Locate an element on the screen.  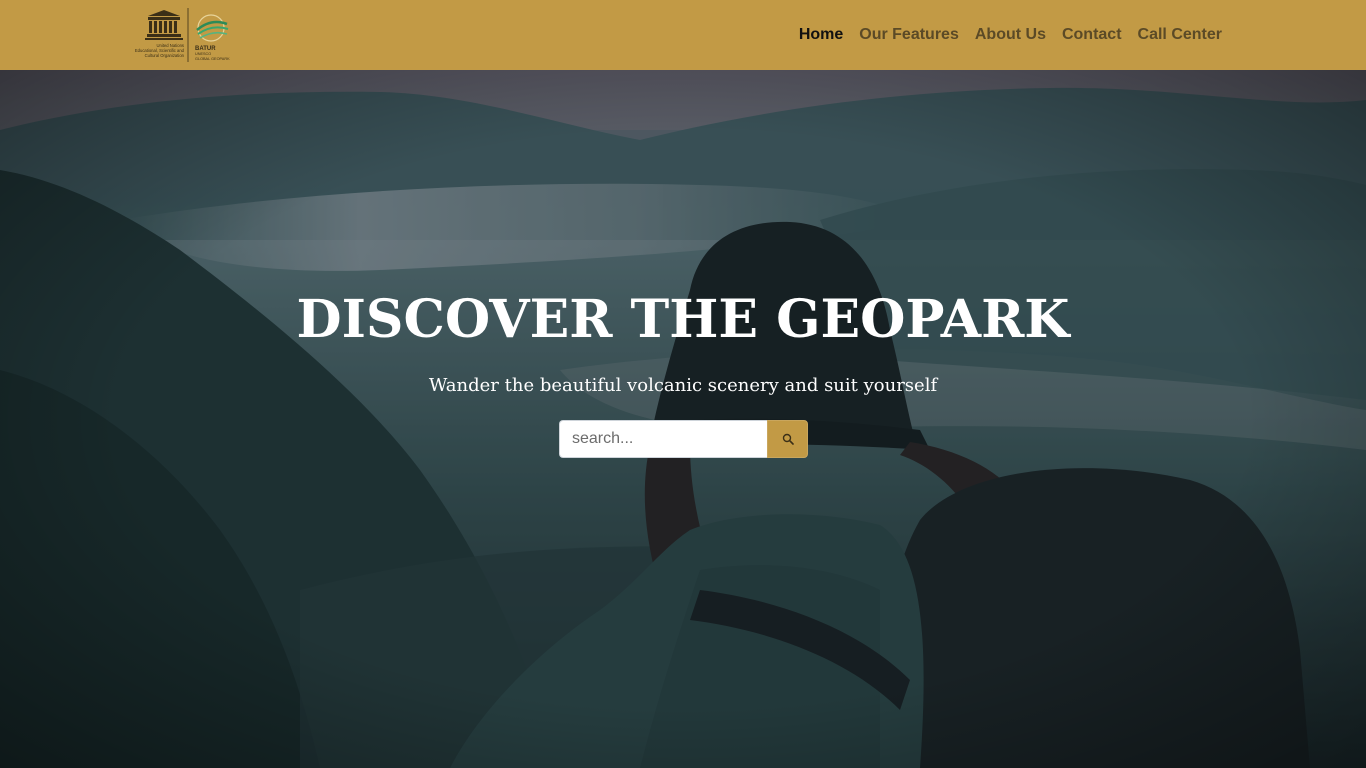
nav-our-features: Our Features is located at coordinates (909, 35).